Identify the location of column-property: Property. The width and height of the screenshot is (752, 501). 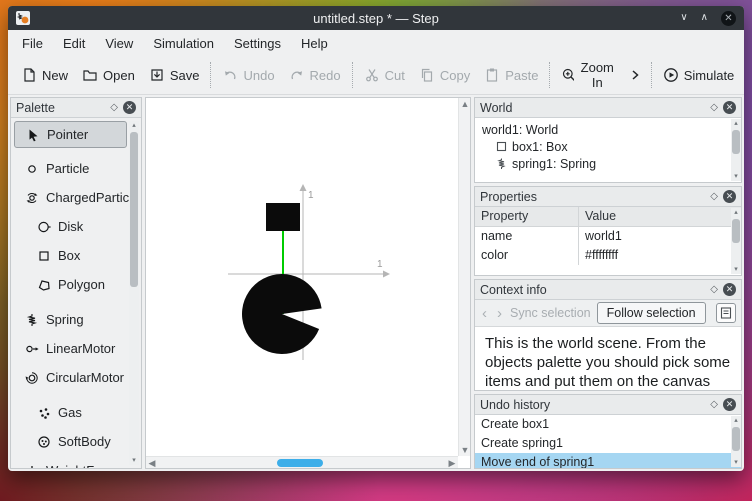
(527, 216).